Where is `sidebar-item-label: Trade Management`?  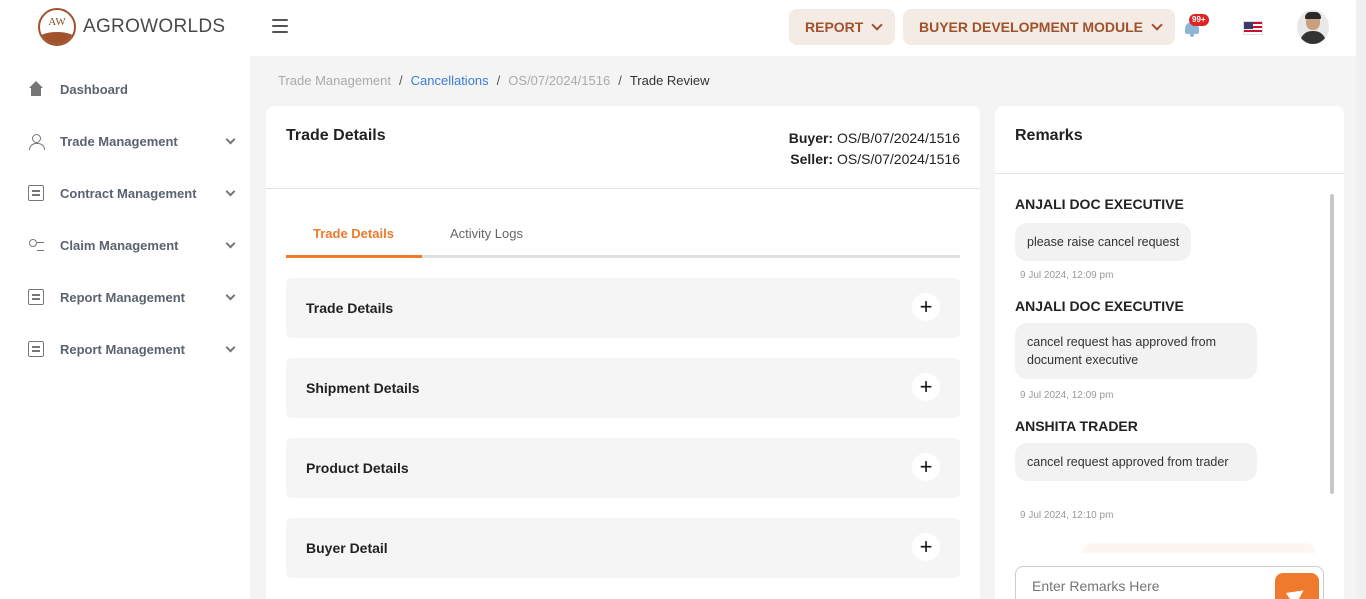
sidebar-item-label: Trade Management is located at coordinates (119, 141).